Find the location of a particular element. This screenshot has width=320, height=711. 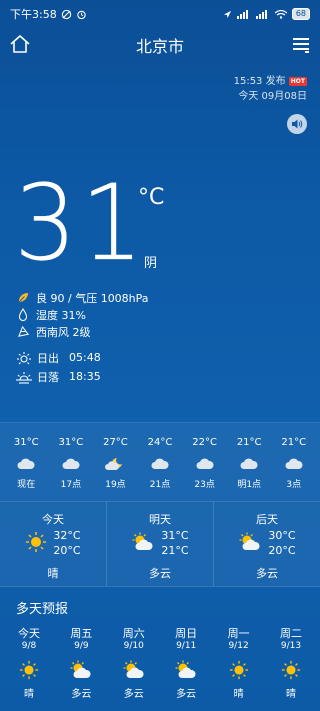

hourly-time: 23点 is located at coordinates (204, 485).